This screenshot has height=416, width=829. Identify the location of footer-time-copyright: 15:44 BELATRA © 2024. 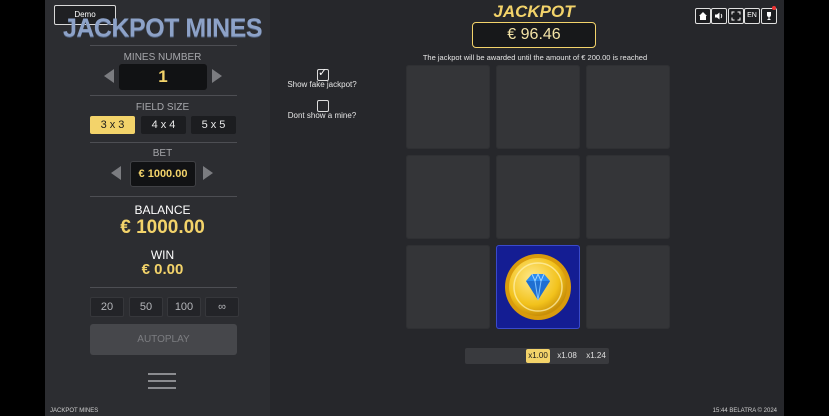
(744, 411).